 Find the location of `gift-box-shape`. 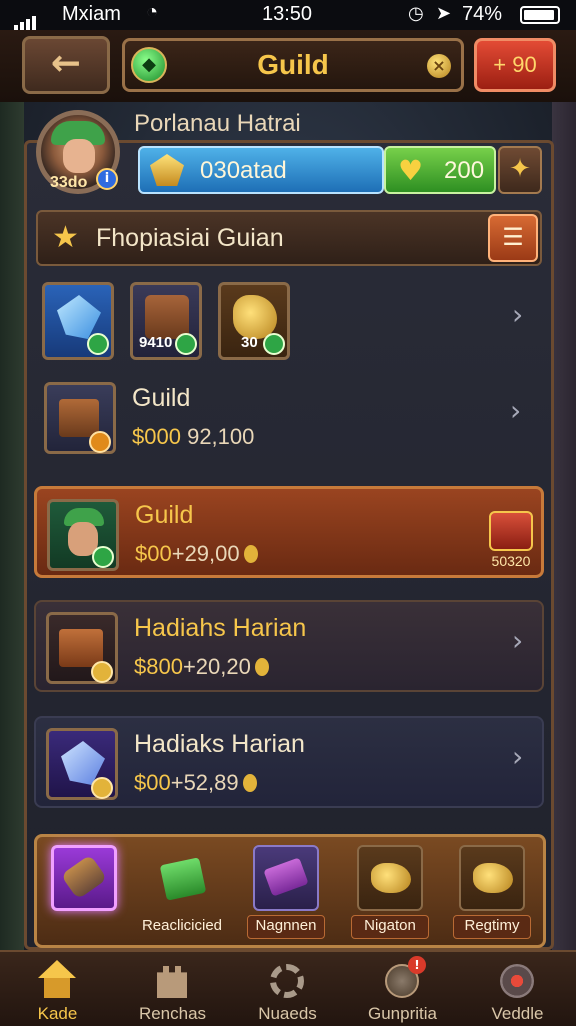

gift-box-shape is located at coordinates (183, 879).